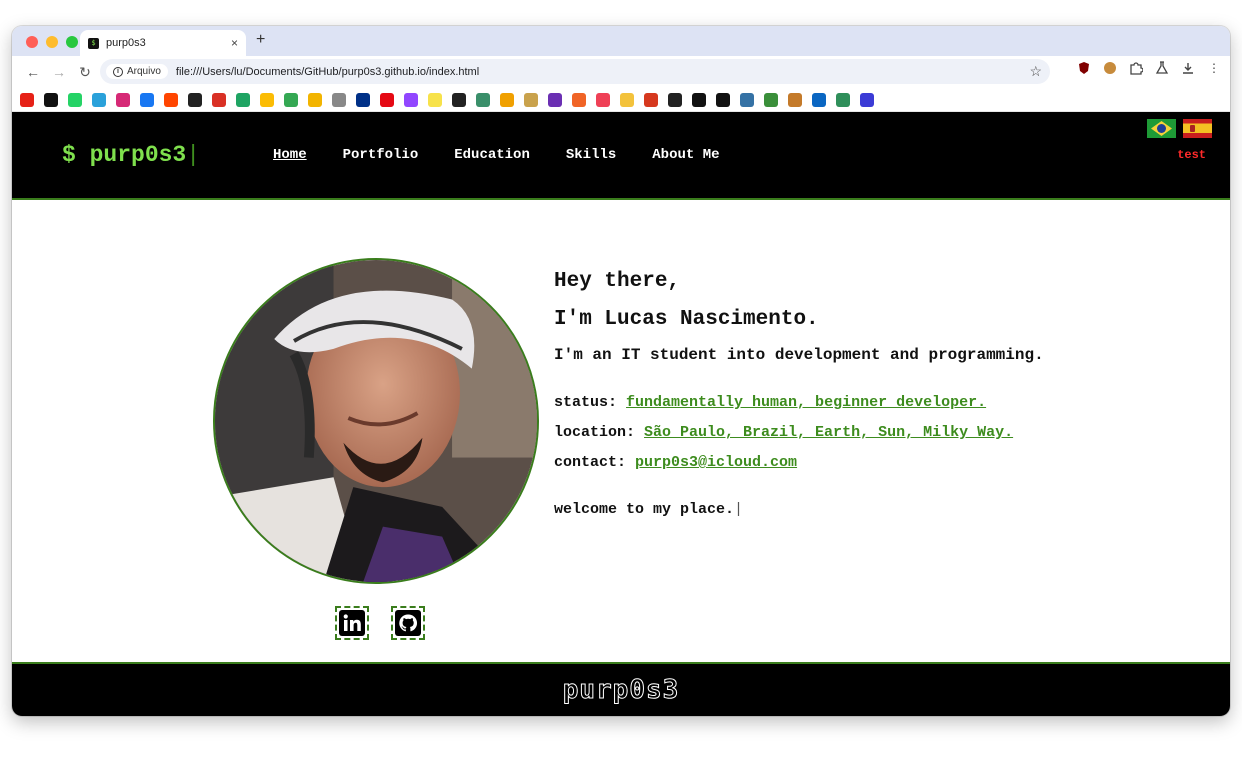  Describe the element at coordinates (32, 42) in the screenshot. I see `close-window-button` at that location.